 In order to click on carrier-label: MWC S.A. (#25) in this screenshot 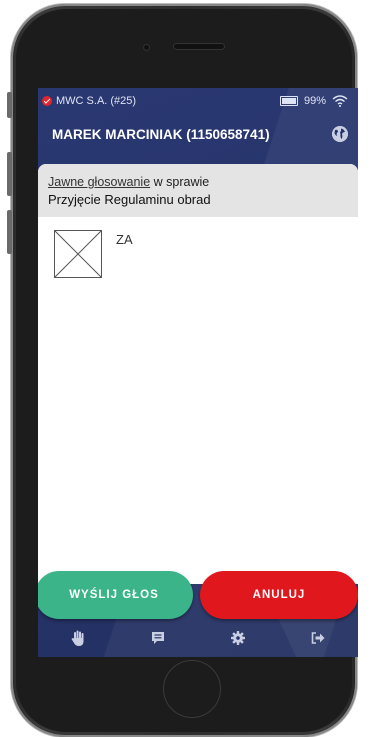, I will do `click(96, 101)`.